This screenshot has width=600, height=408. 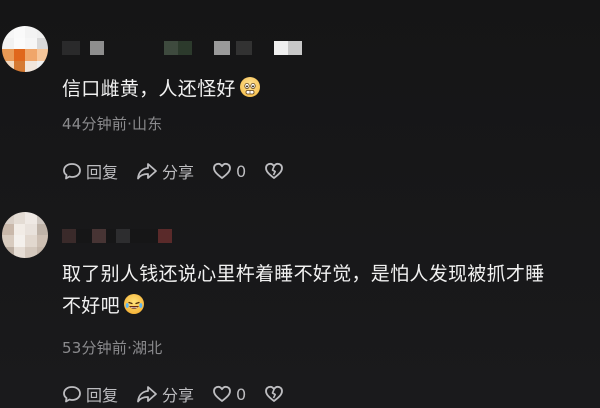 I want to click on grimace-emoji-icon, so click(x=249, y=87).